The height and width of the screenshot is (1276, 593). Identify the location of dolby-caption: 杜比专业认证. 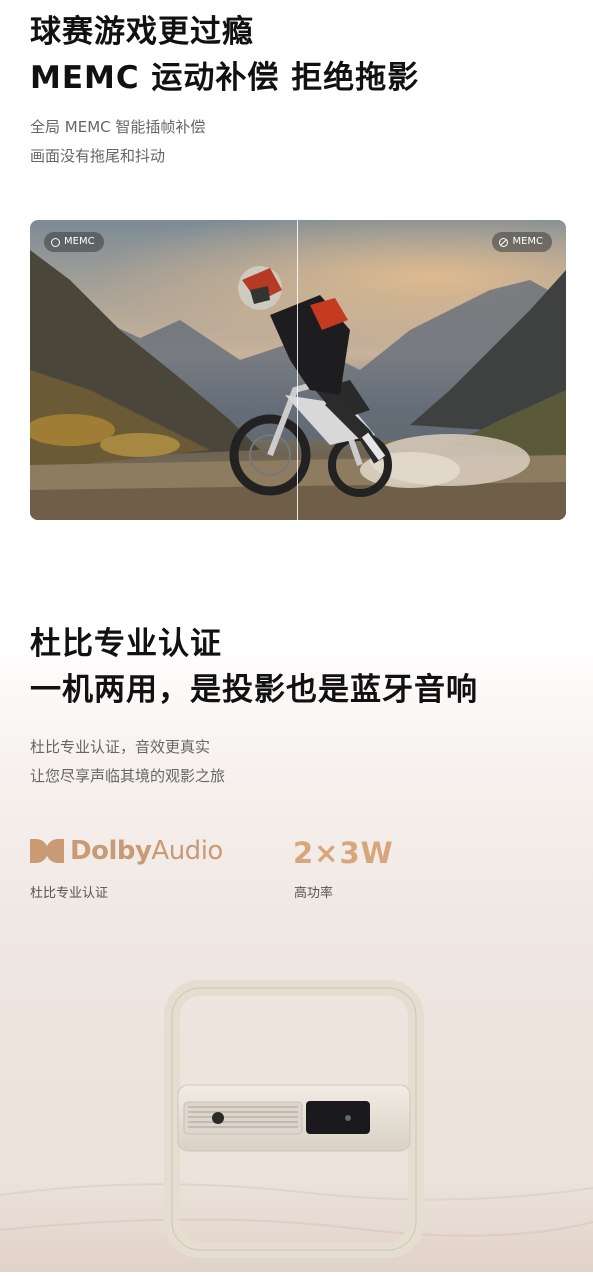
(69, 893).